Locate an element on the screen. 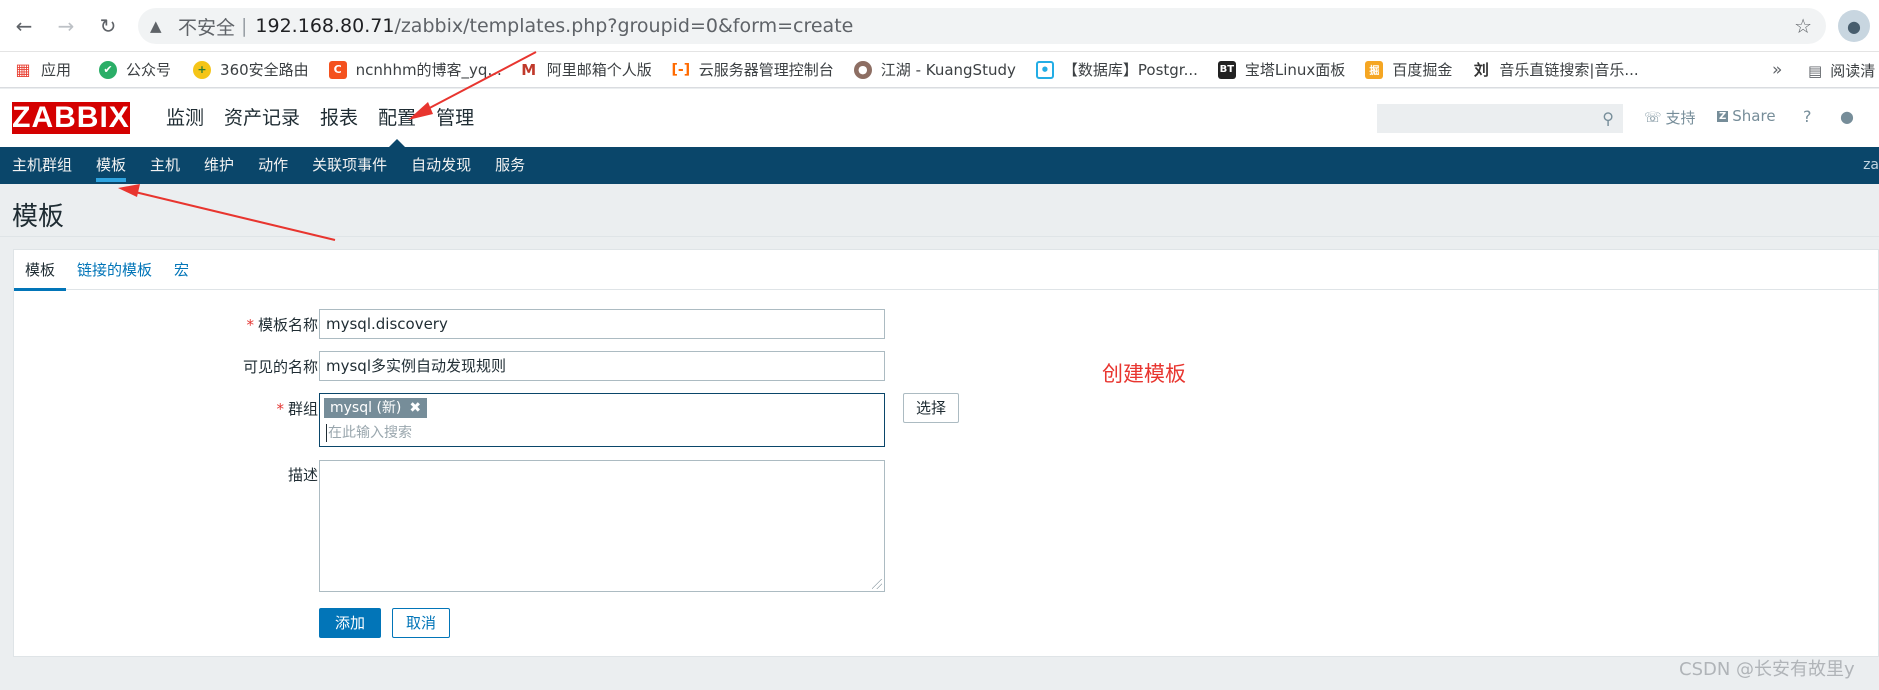 The width and height of the screenshot is (1879, 690). share-z-icon: Z is located at coordinates (1723, 116).